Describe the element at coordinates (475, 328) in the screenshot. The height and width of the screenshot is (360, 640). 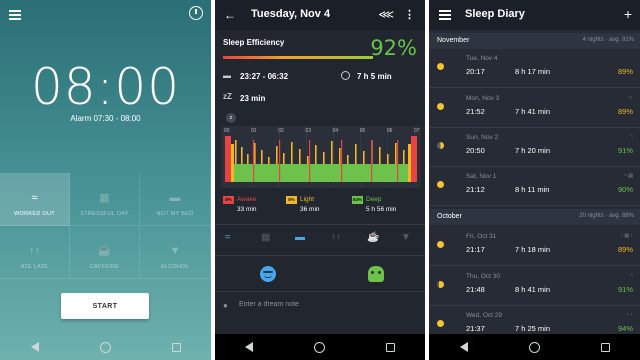
I see `entry-bedtime: 21:37` at that location.